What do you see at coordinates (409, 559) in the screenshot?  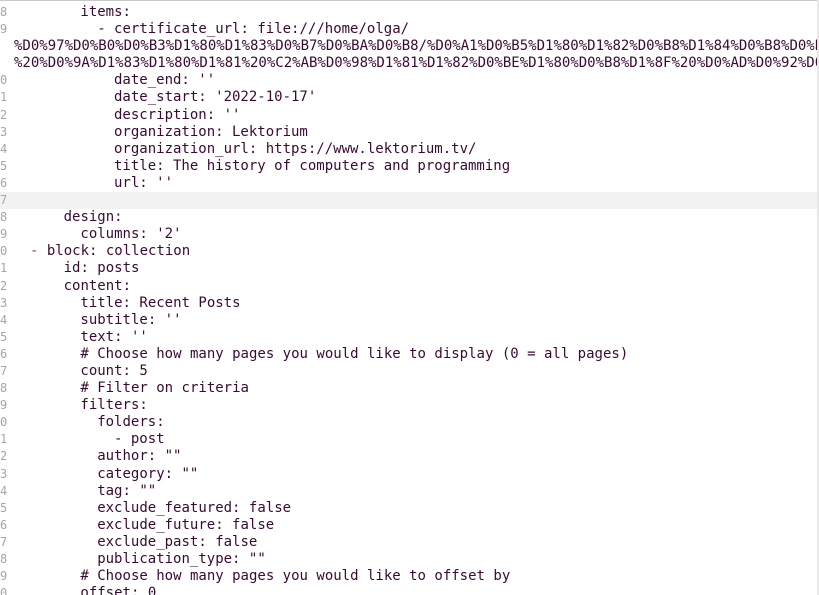 I see `code-line: 8 publication_type: ""` at bounding box center [409, 559].